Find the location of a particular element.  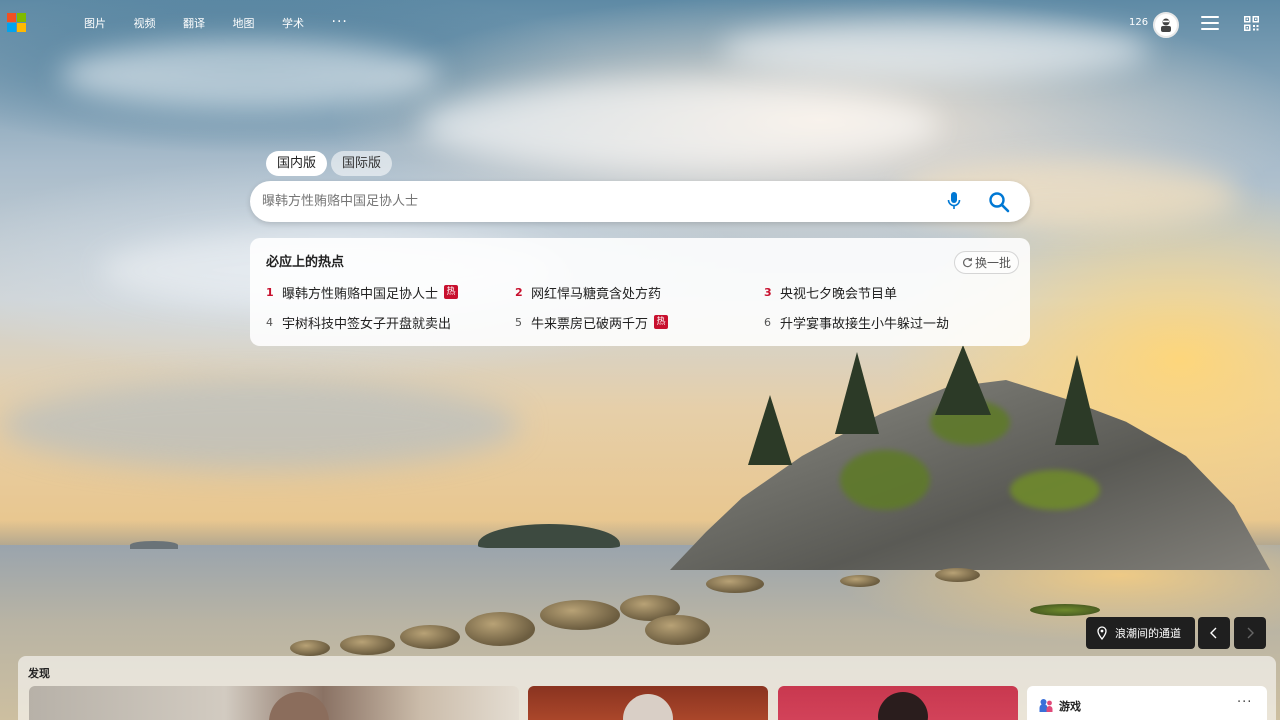

search-input is located at coordinates (592, 201).